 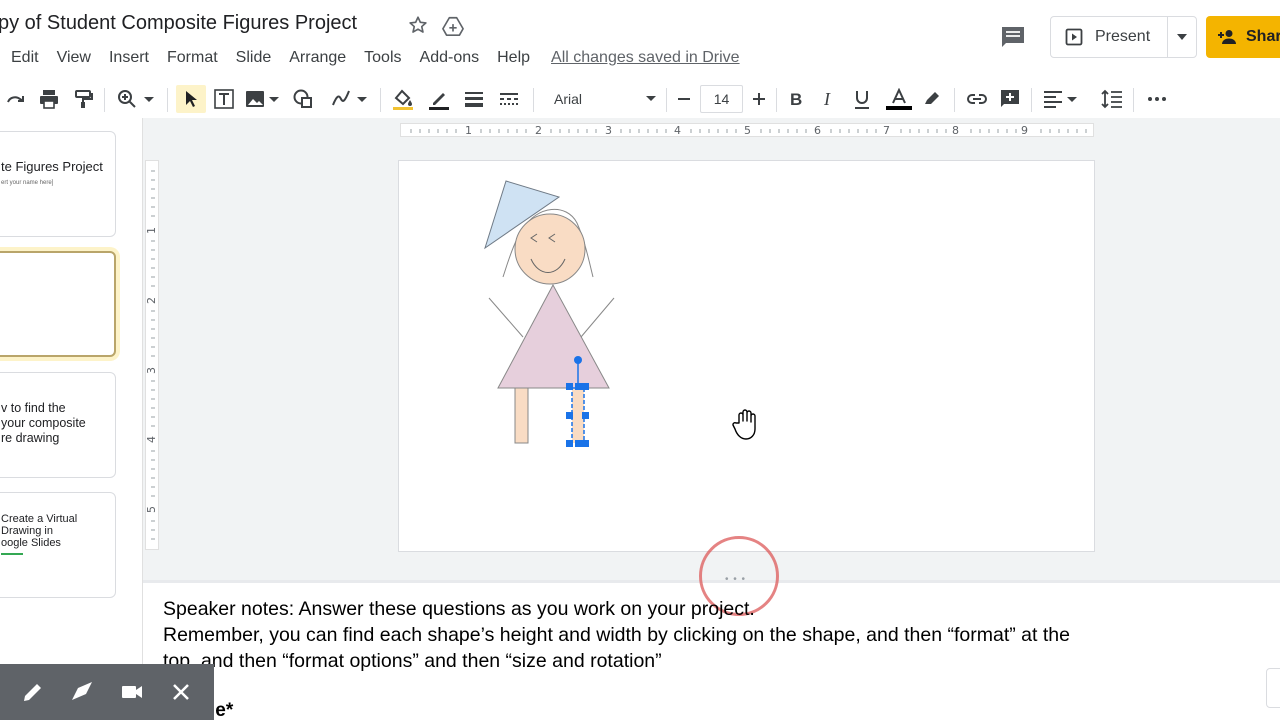 I want to click on present-options-dropdown, so click(x=1182, y=37).